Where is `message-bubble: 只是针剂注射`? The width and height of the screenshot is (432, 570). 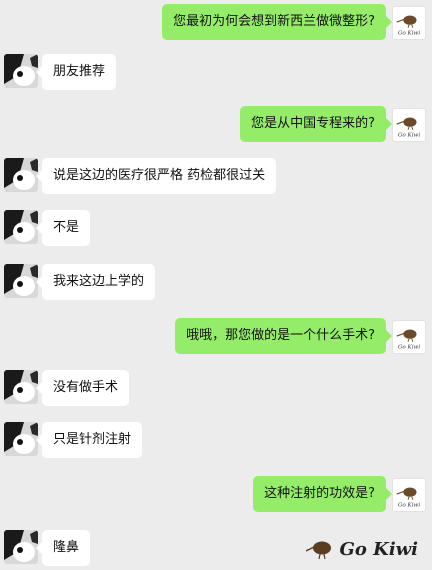 message-bubble: 只是针剂注射 is located at coordinates (89, 440).